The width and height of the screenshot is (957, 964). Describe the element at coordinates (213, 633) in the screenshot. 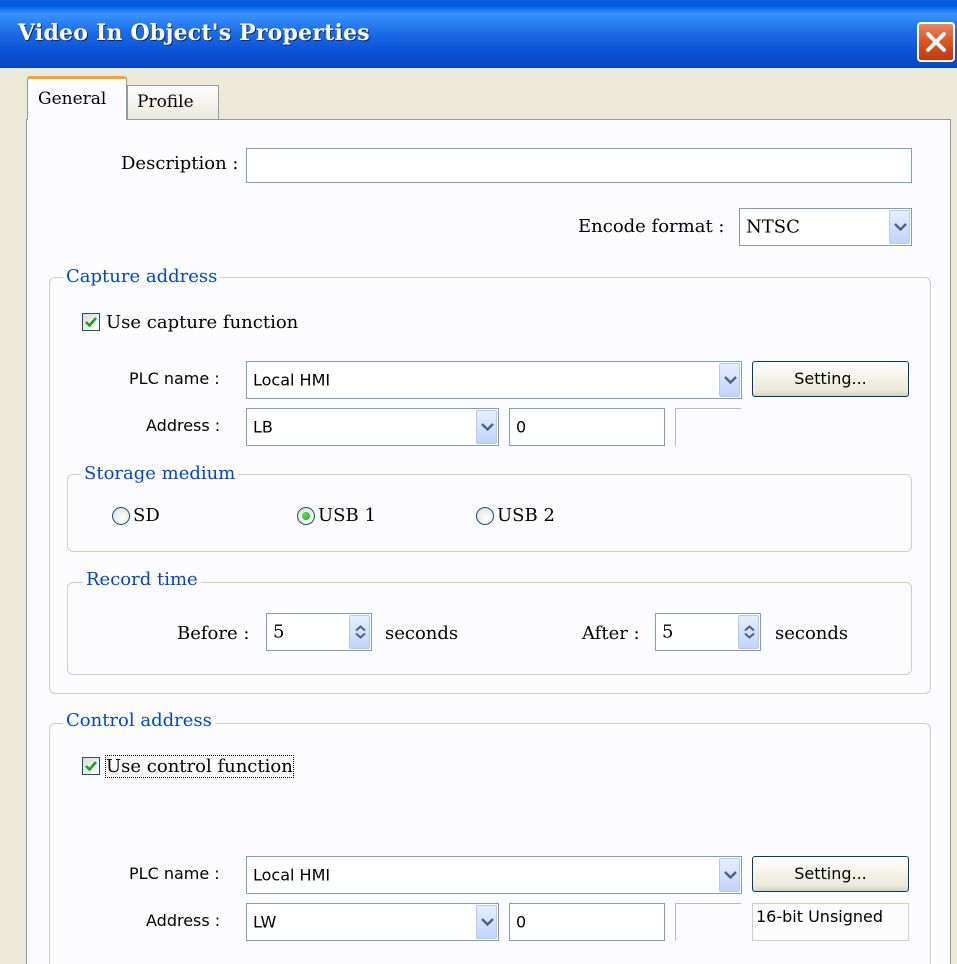

I see `before-label: Before :` at that location.